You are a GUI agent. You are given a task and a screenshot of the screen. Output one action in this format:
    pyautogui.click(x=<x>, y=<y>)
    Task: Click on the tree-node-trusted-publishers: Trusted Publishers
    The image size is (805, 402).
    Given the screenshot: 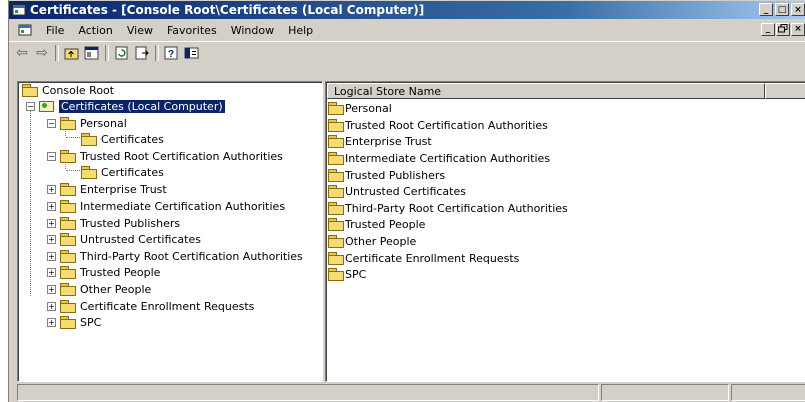 What is the action you would take?
    pyautogui.click(x=120, y=223)
    